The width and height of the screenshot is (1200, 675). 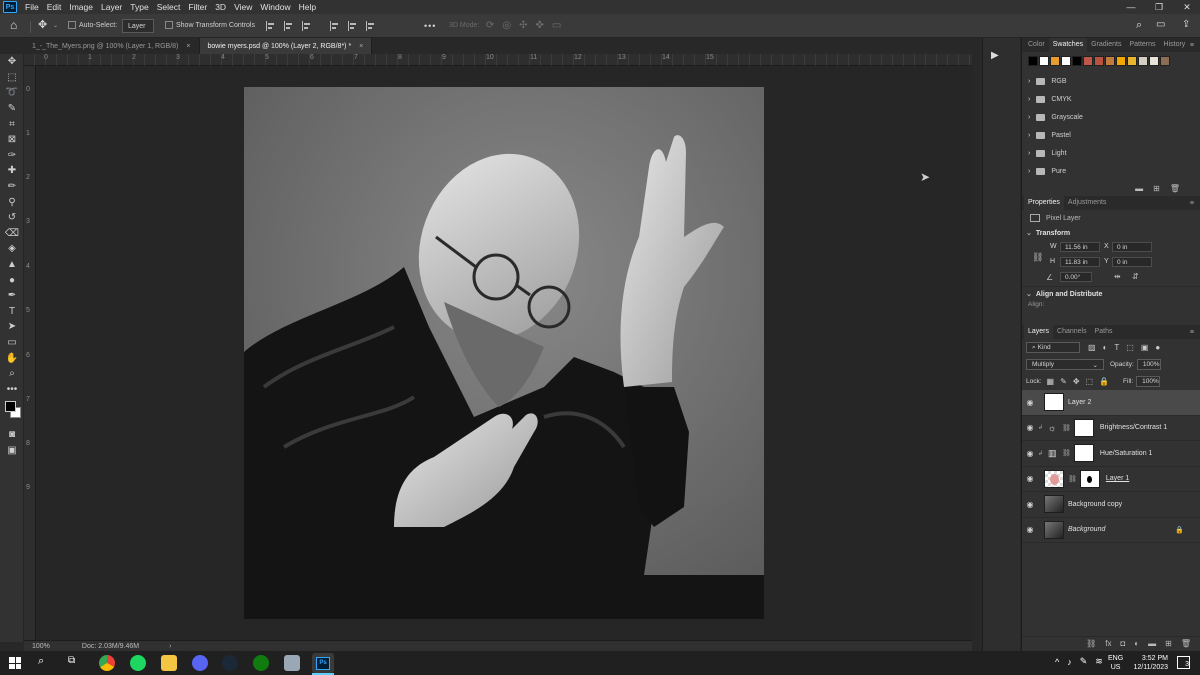 I want to click on menu-file: File, so click(x=32, y=7).